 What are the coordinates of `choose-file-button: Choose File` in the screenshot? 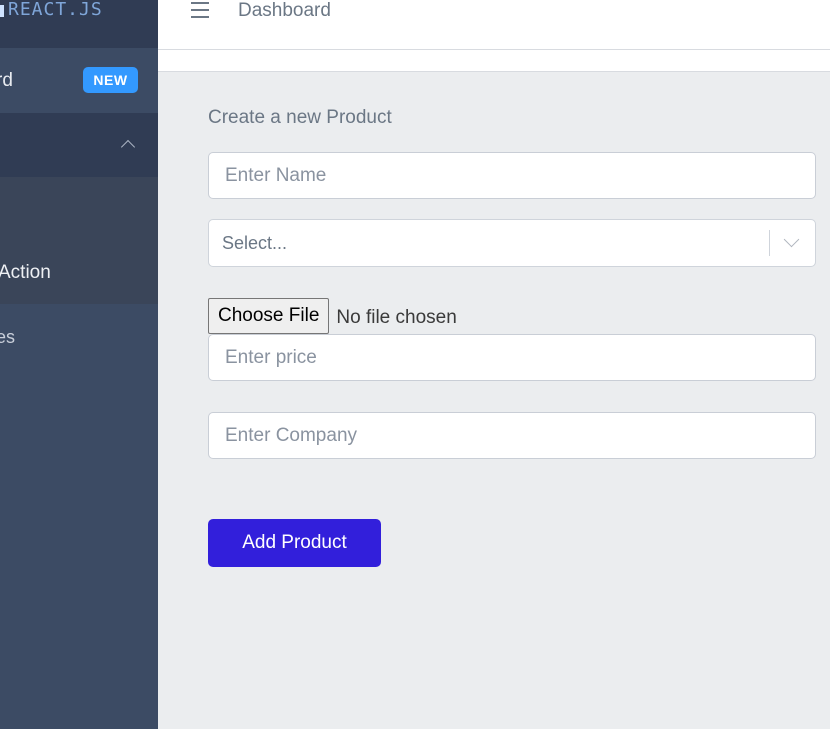 It's located at (269, 316).